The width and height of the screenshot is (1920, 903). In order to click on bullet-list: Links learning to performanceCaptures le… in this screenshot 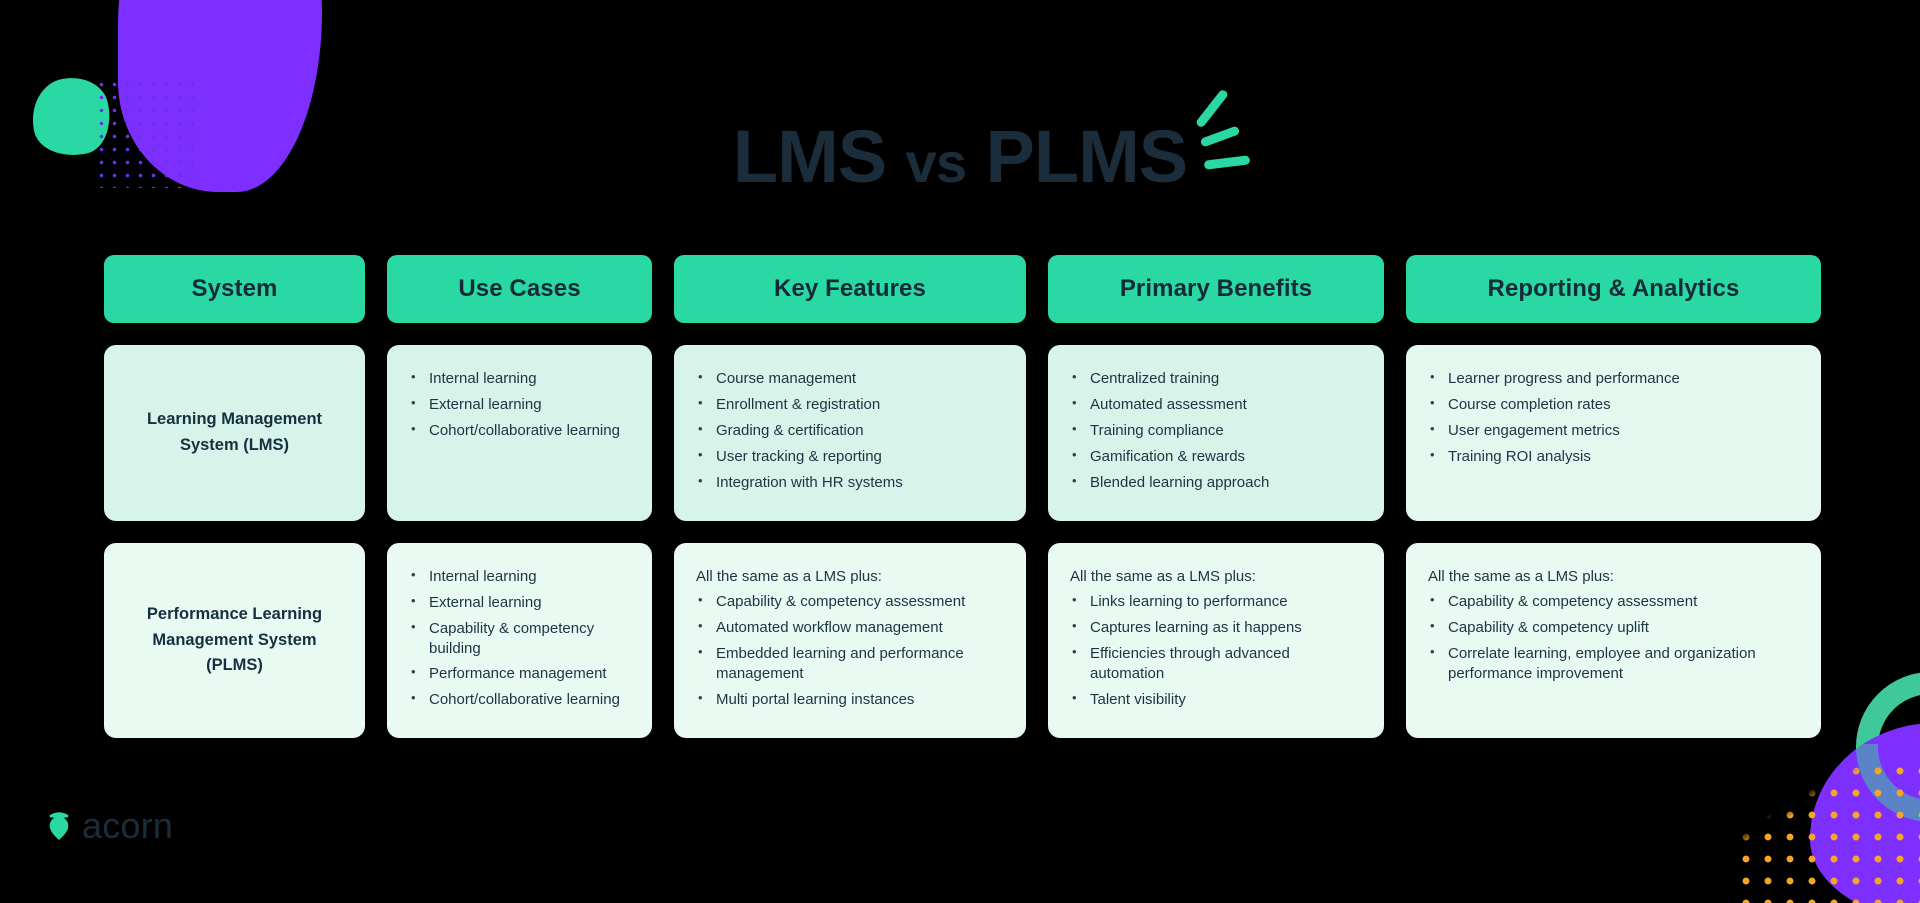, I will do `click(1216, 653)`.